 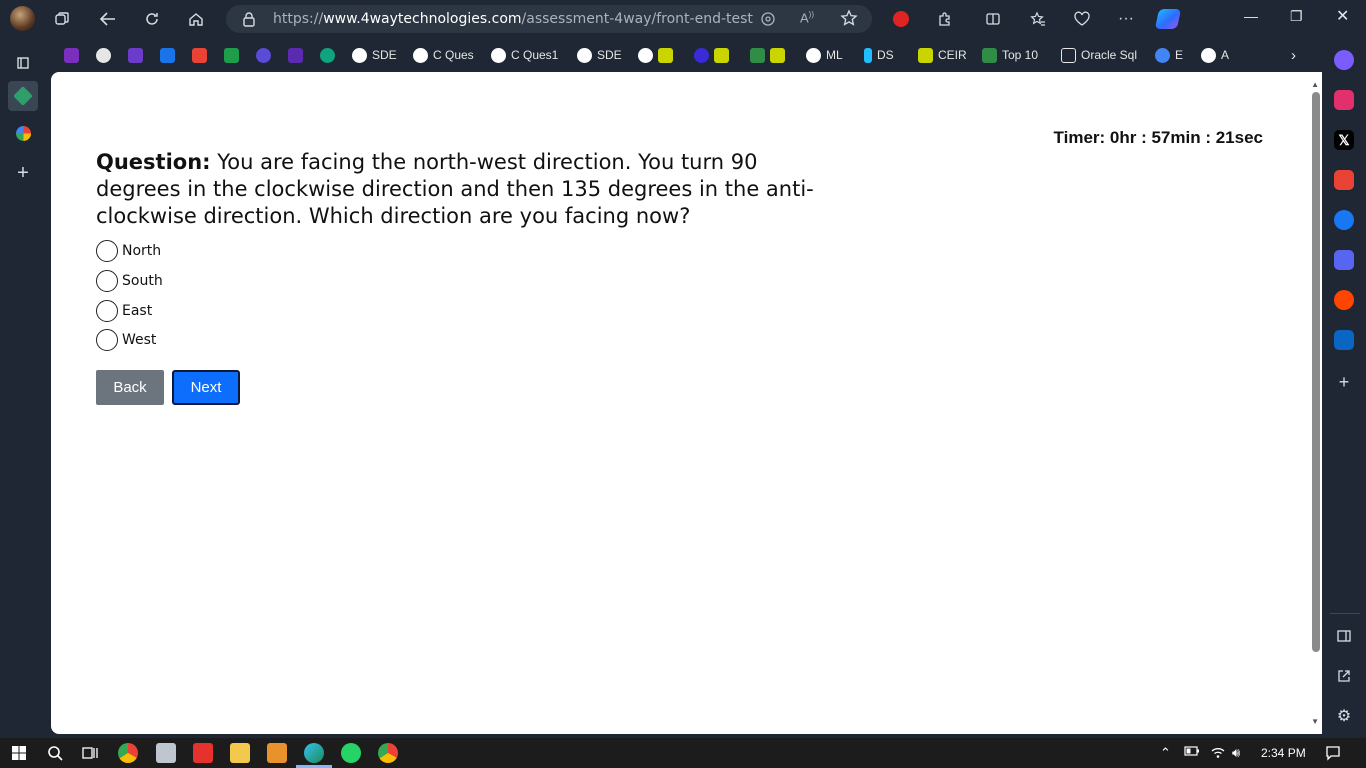 What do you see at coordinates (128, 753) in the screenshot?
I see `chrome-taskbar-icon` at bounding box center [128, 753].